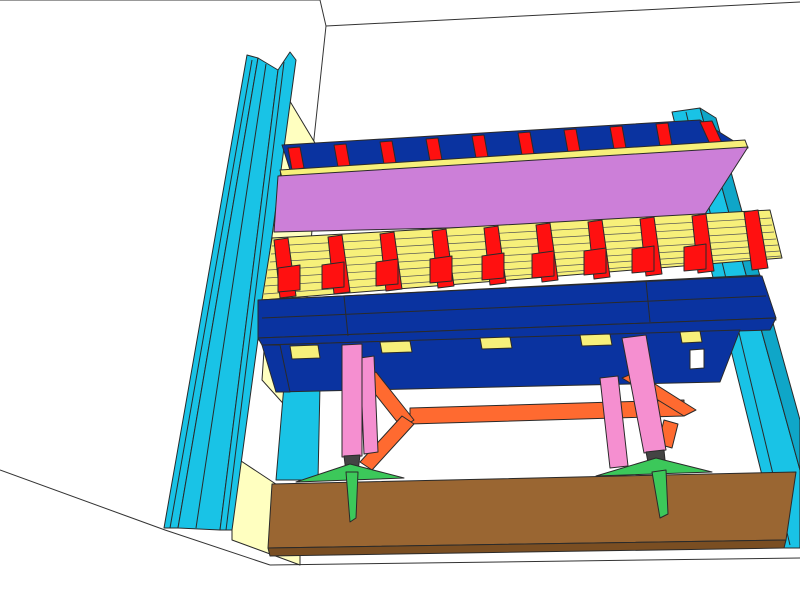  What do you see at coordinates (352, 400) in the screenshot?
I see `prop-left` at bounding box center [352, 400].